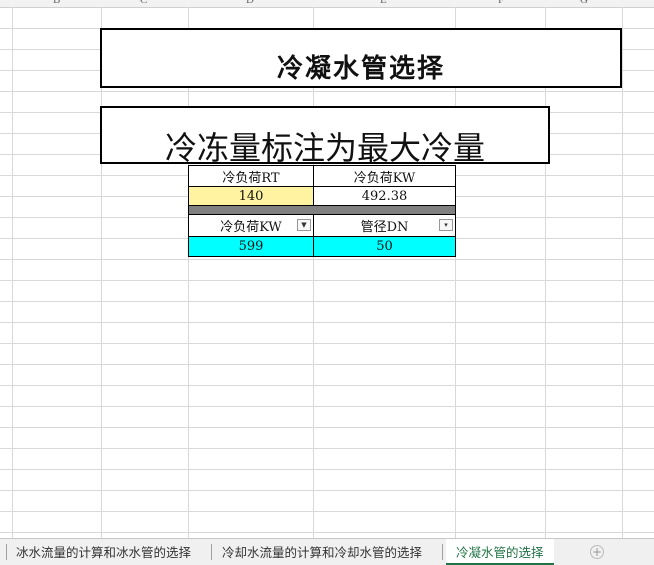 The height and width of the screenshot is (565, 654). I want to click on column-header-g: G, so click(584, 3).